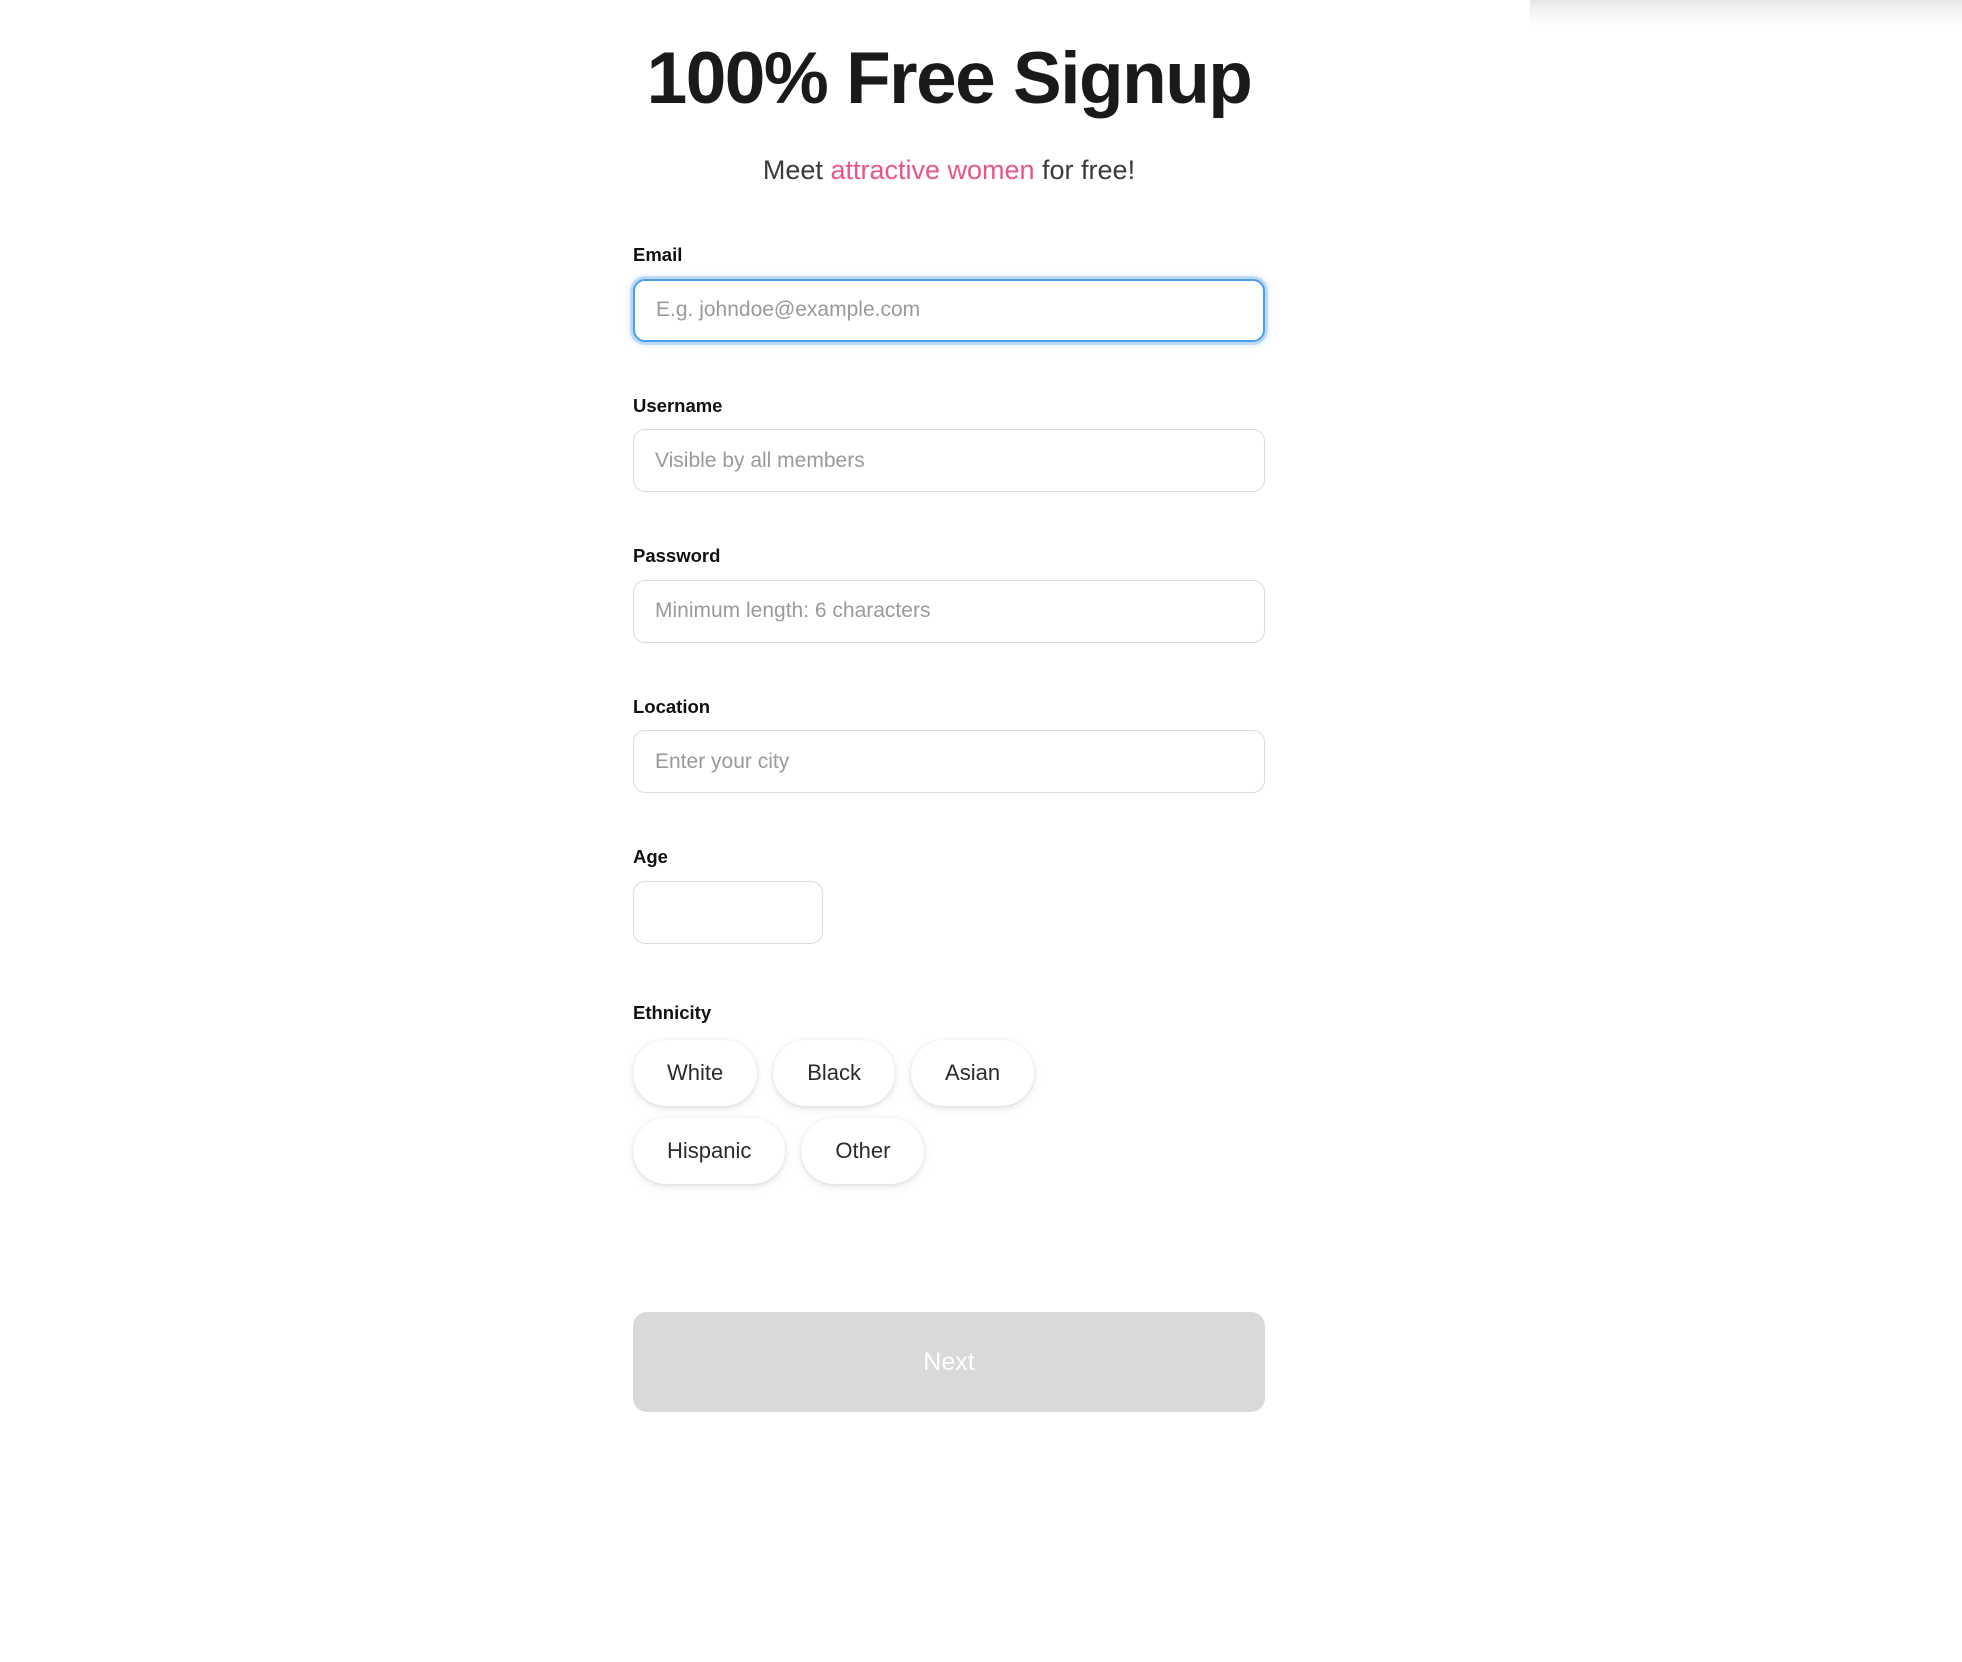 This screenshot has height=1662, width=1962. Describe the element at coordinates (863, 1151) in the screenshot. I see `ethnicity-option-other: Other` at that location.